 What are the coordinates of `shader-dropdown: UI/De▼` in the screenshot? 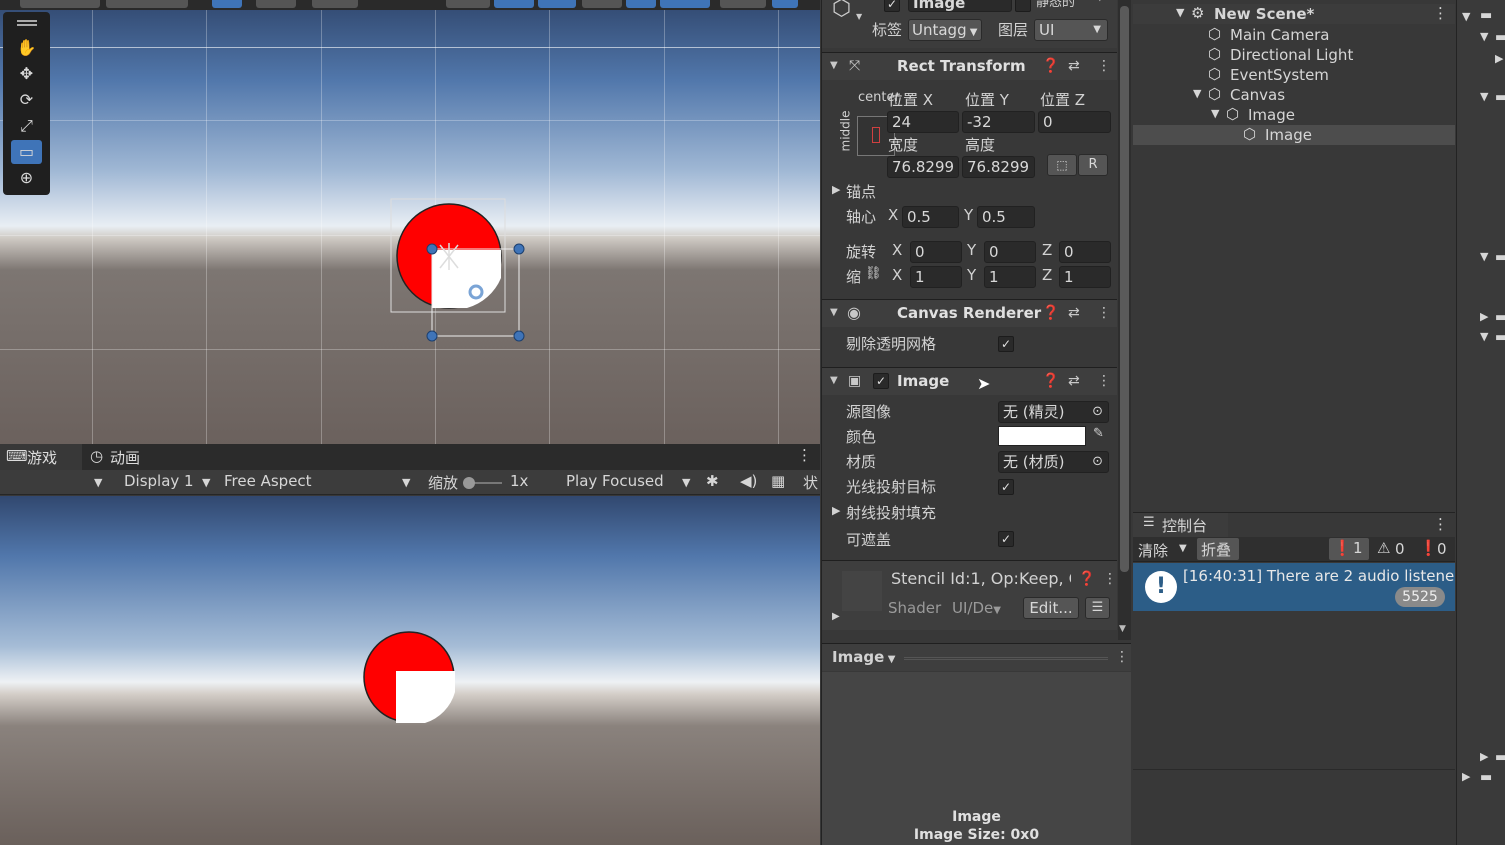 It's located at (984, 610).